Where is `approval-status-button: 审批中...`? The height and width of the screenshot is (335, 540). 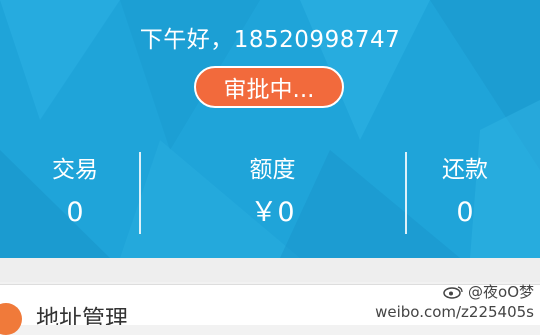
approval-status-button: 审批中... is located at coordinates (269, 87).